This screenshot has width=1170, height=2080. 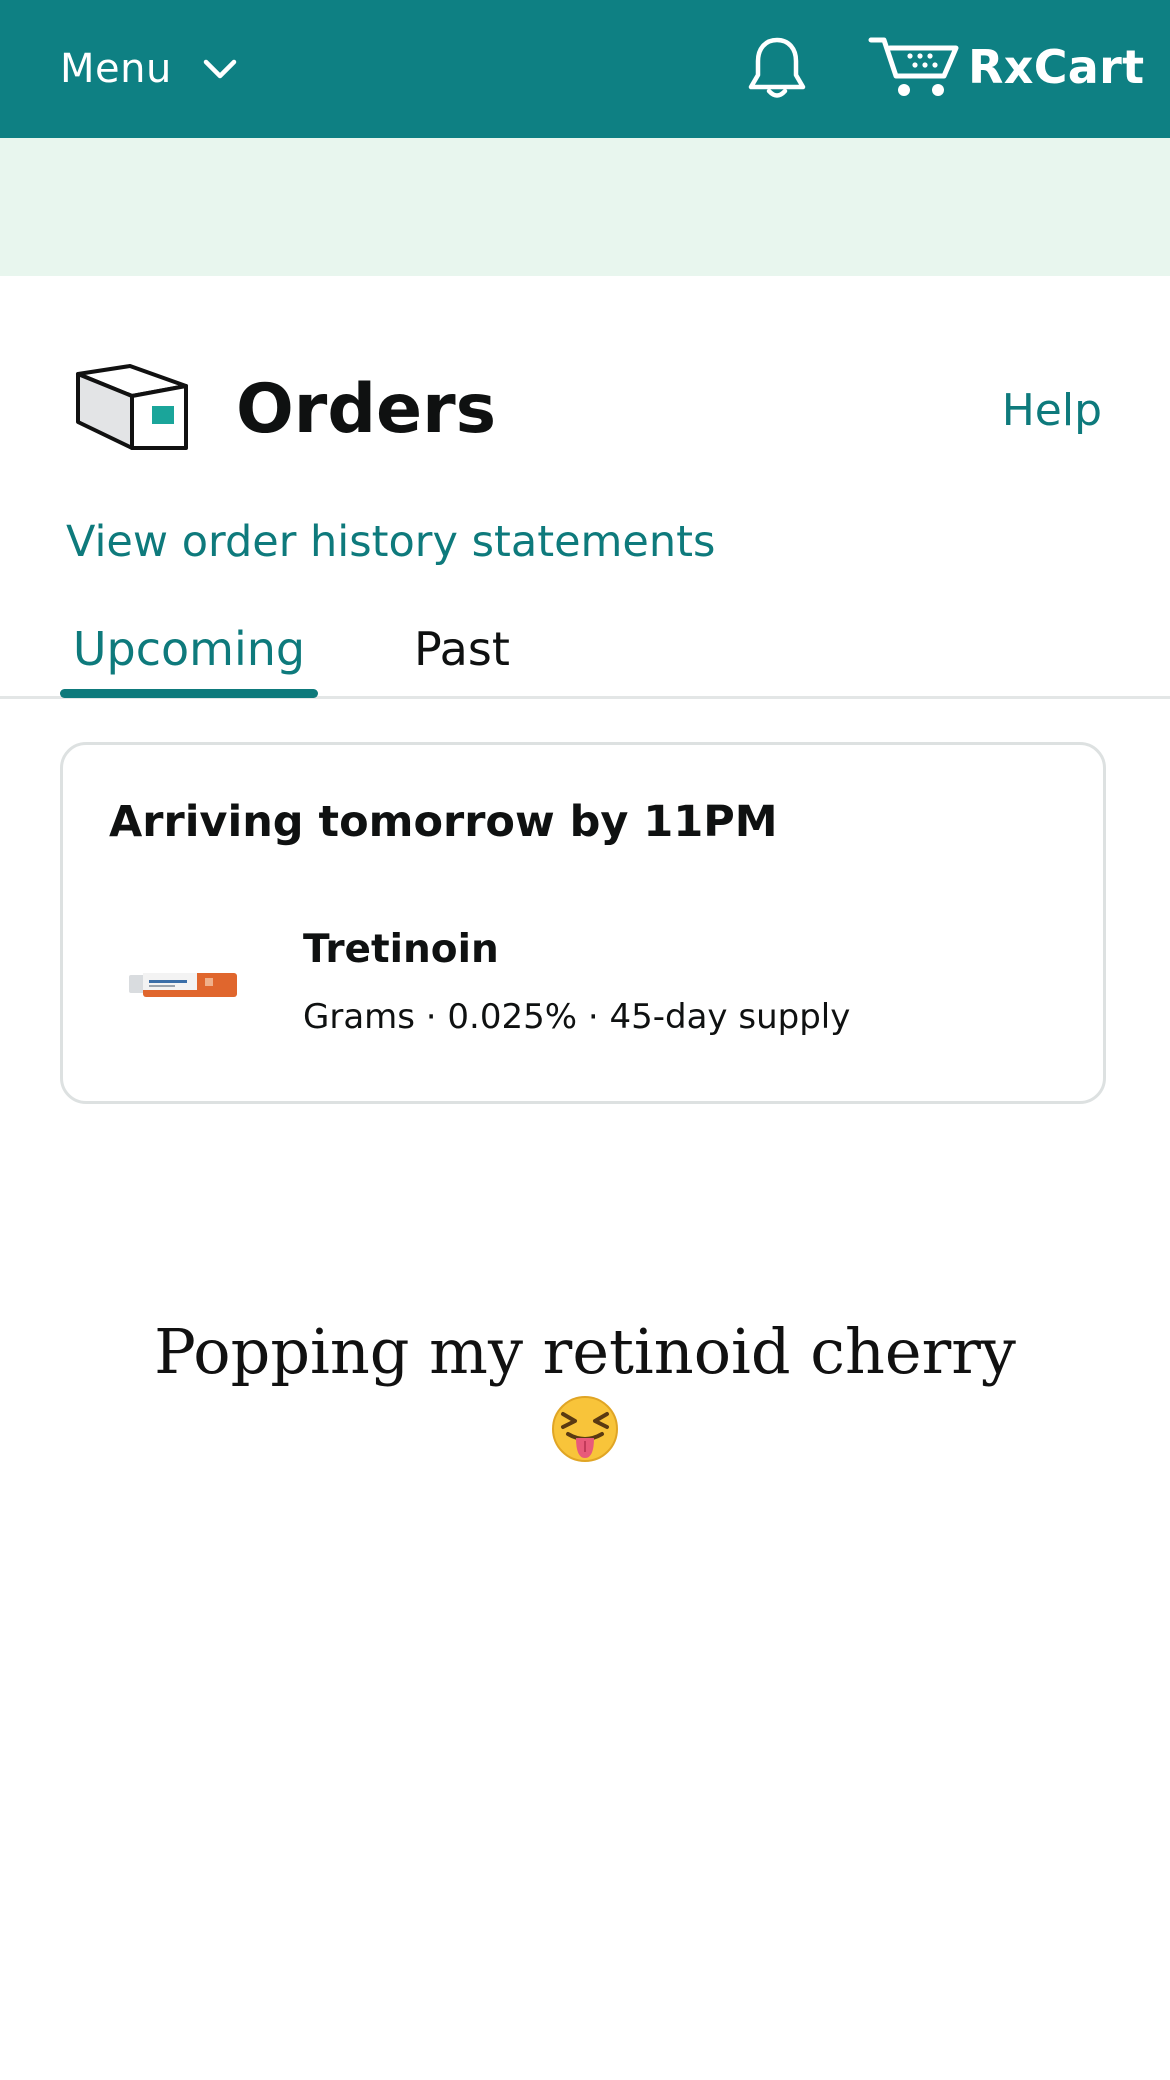 I want to click on product-image, so click(x=183, y=985).